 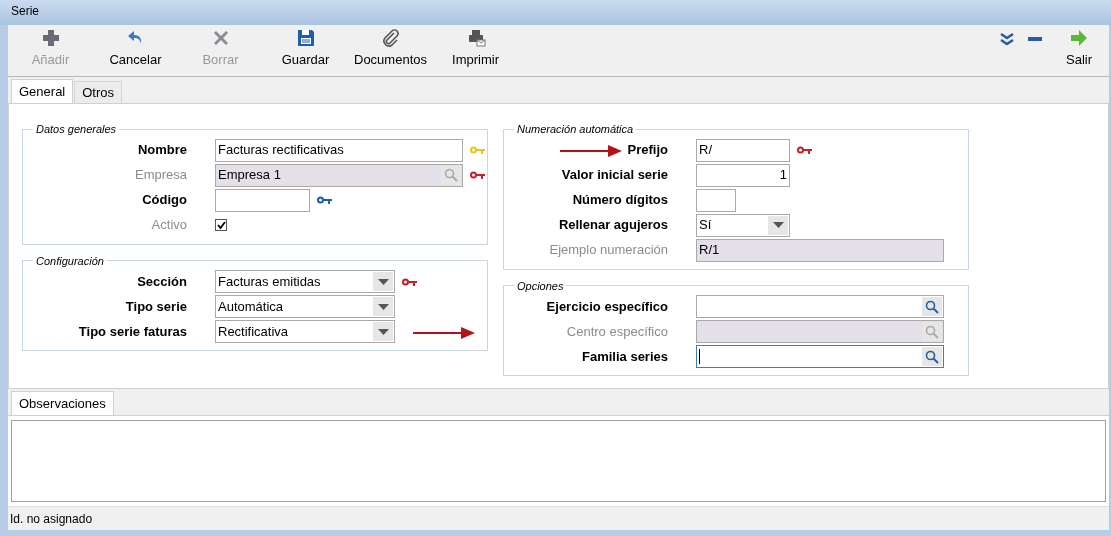 What do you see at coordinates (614, 175) in the screenshot?
I see `field-label: Valor inicial serie` at bounding box center [614, 175].